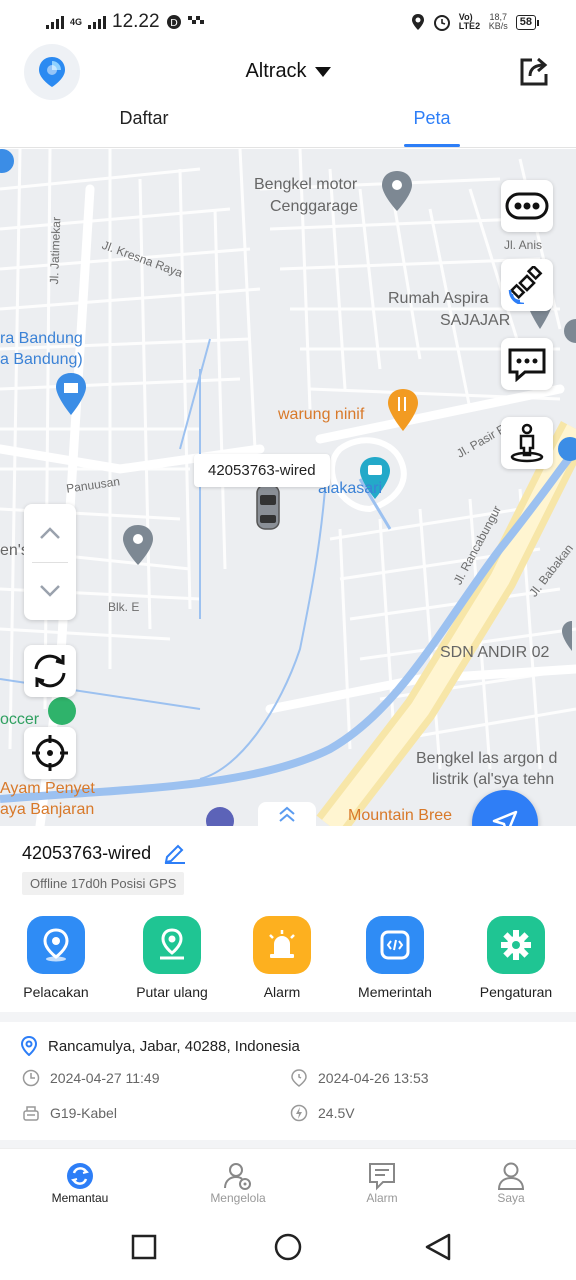 This screenshot has height=1280, width=576. What do you see at coordinates (382, 1177) in the screenshot?
I see `alarm-message-icon` at bounding box center [382, 1177].